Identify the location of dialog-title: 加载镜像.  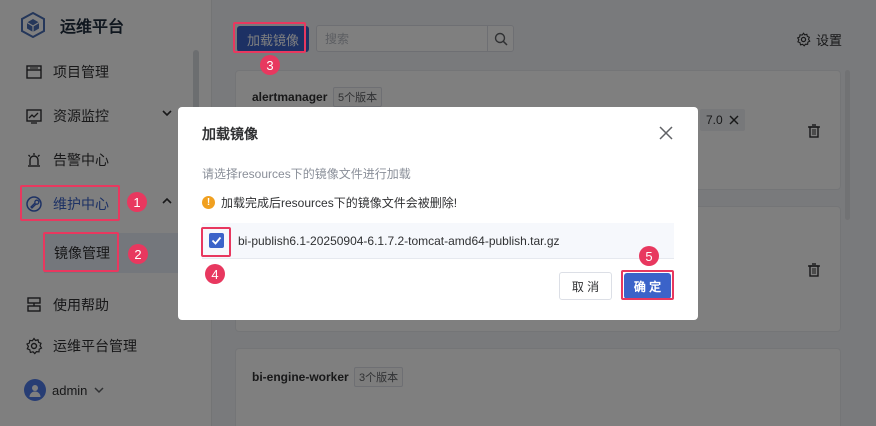
(230, 134).